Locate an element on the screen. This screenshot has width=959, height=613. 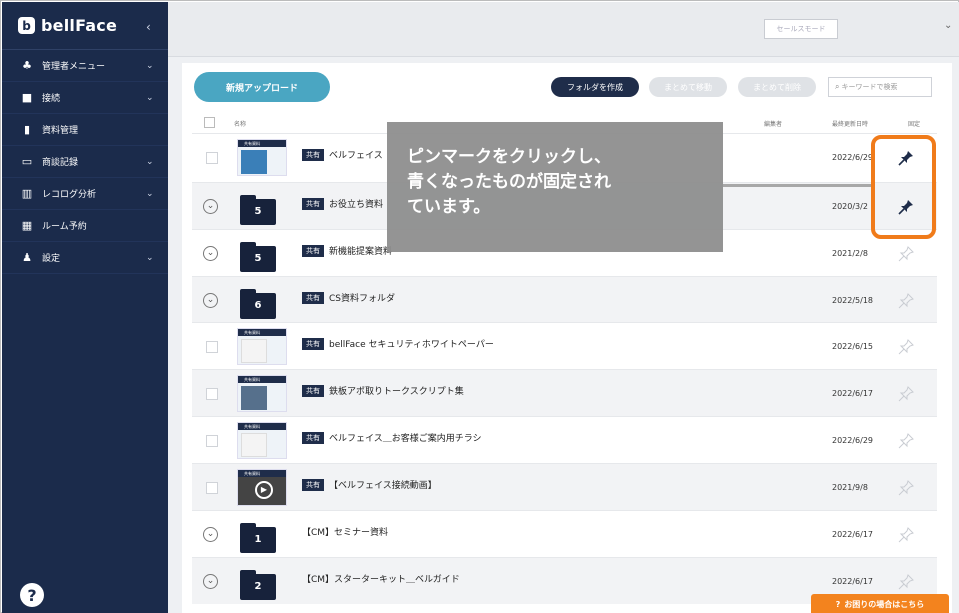
help-chat-button: ? お困りの場合はこちら is located at coordinates (880, 603).